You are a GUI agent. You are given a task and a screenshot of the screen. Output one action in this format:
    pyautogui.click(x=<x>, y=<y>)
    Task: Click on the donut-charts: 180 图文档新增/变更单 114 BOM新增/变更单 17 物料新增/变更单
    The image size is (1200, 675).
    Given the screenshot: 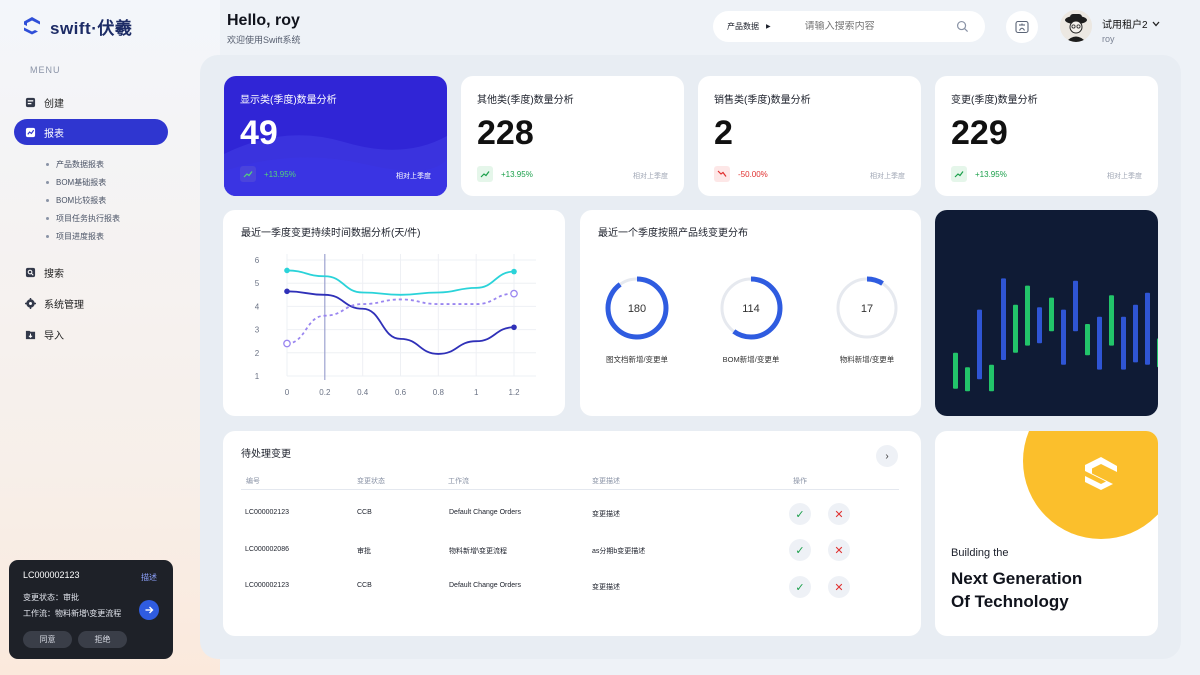 What is the action you would take?
    pyautogui.click(x=750, y=313)
    